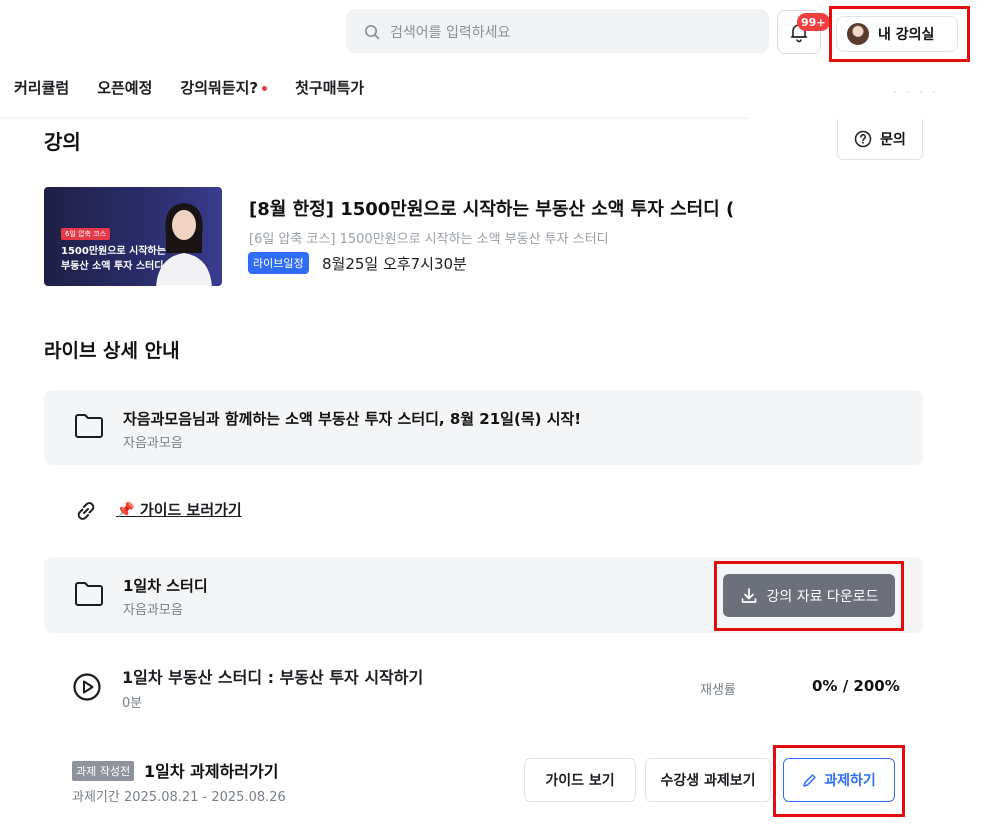  I want to click on live-schedule-date: 8월25일 오후7시30분, so click(394, 264).